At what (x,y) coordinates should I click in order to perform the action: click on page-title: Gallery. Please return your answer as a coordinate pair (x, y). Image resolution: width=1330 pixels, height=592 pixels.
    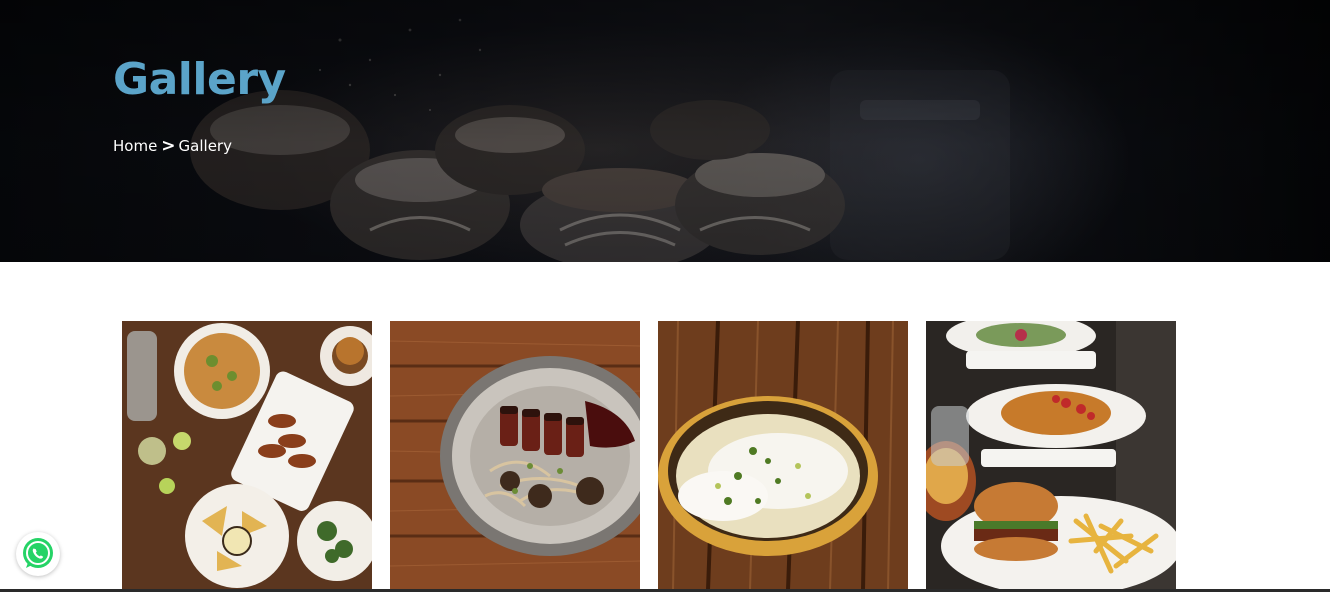
    Looking at the image, I should click on (199, 79).